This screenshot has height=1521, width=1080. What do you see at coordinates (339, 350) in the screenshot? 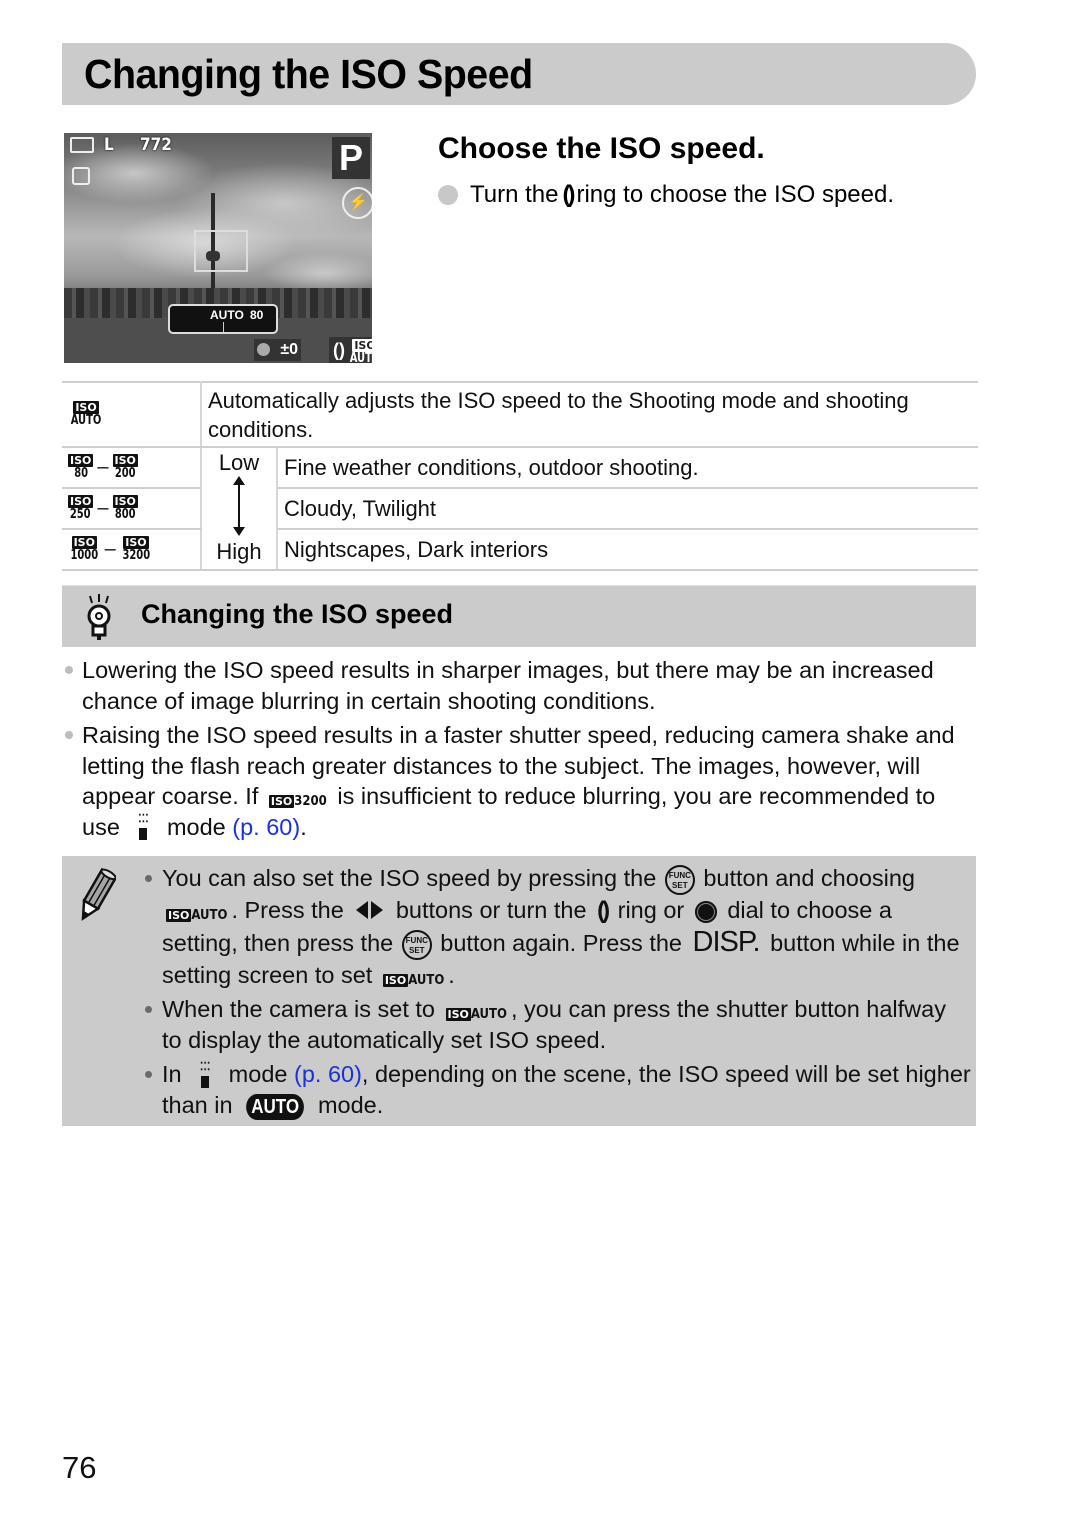
I see `ring-icon: ()` at bounding box center [339, 350].